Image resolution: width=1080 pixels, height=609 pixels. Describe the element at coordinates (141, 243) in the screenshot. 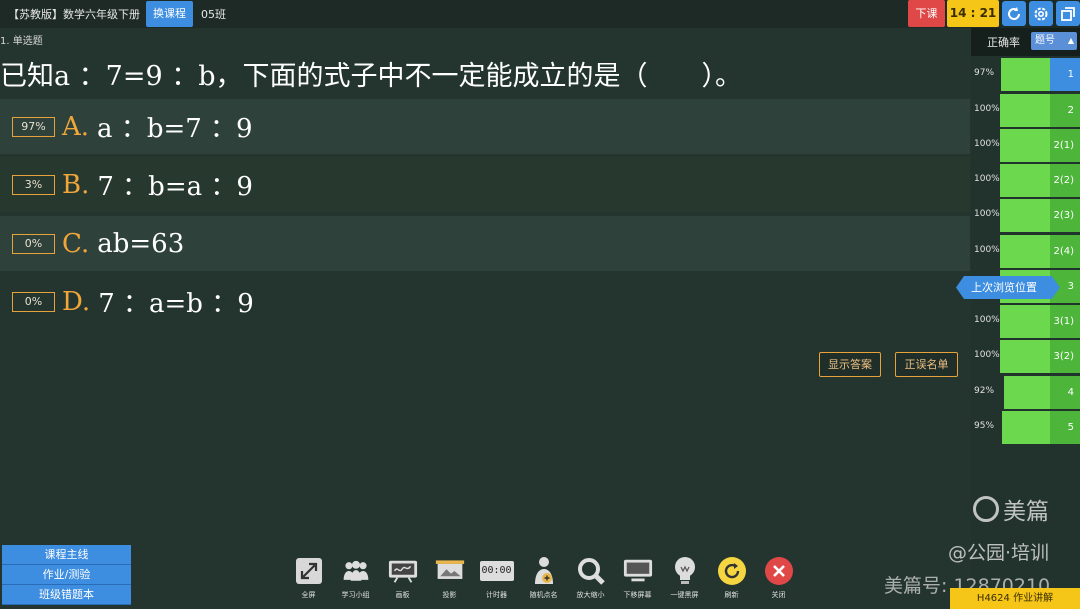

I see `option-text: ab=63` at that location.